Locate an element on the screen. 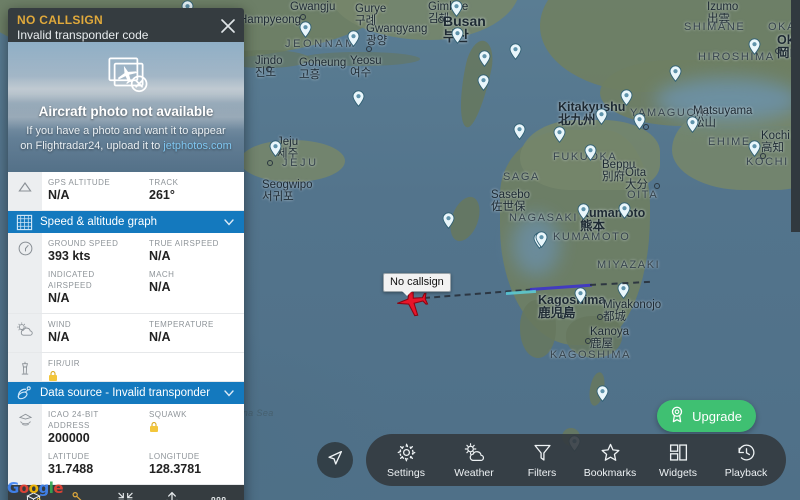 Image resolution: width=800 pixels, height=500 pixels. navigation-arrow-button is located at coordinates (335, 460).